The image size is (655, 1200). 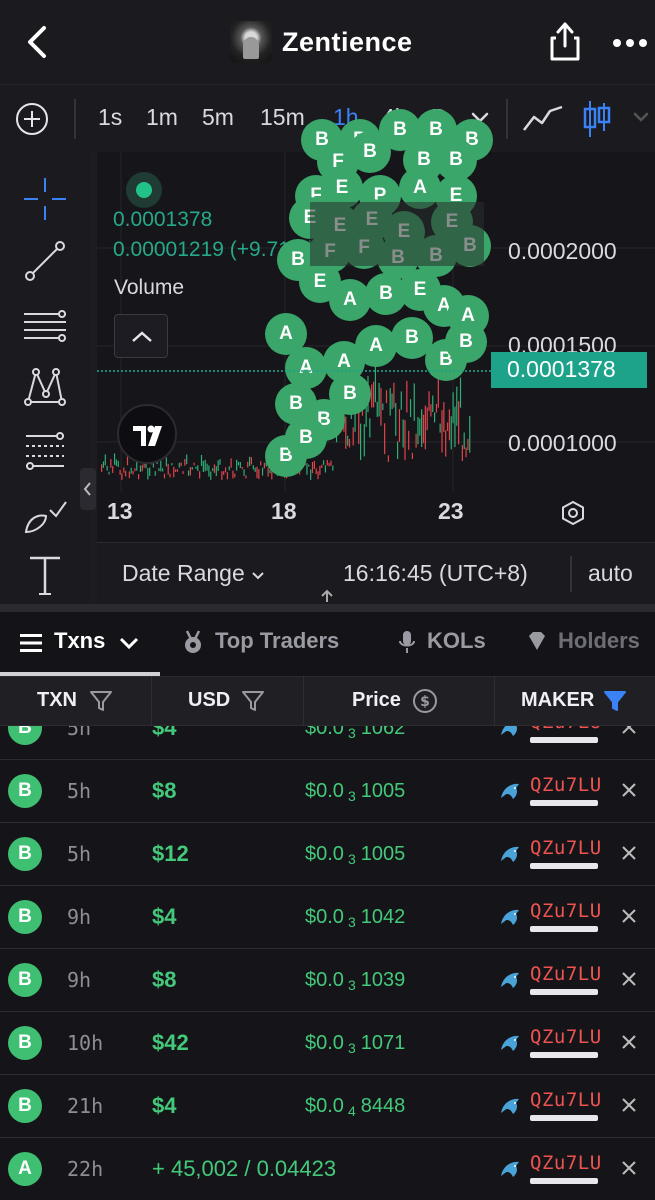 I want to click on pattern-tool-icon, so click(x=45, y=387).